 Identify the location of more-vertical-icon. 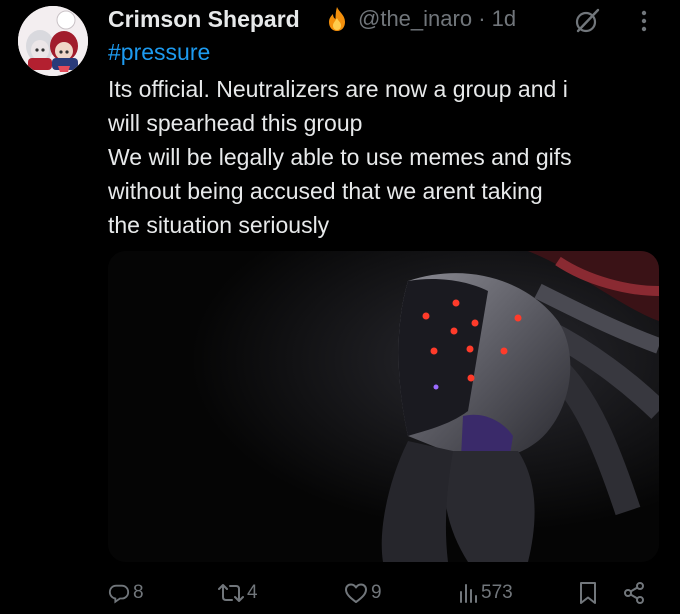
(644, 21).